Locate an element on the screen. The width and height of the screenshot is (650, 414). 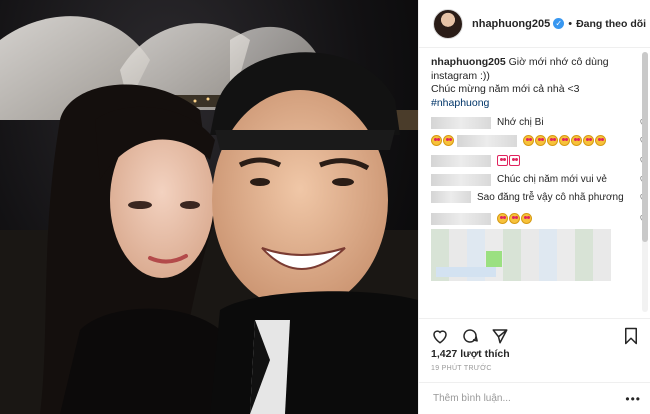
comment-row: Chúc chị năm mới vui vẻ is located at coordinates (539, 179).